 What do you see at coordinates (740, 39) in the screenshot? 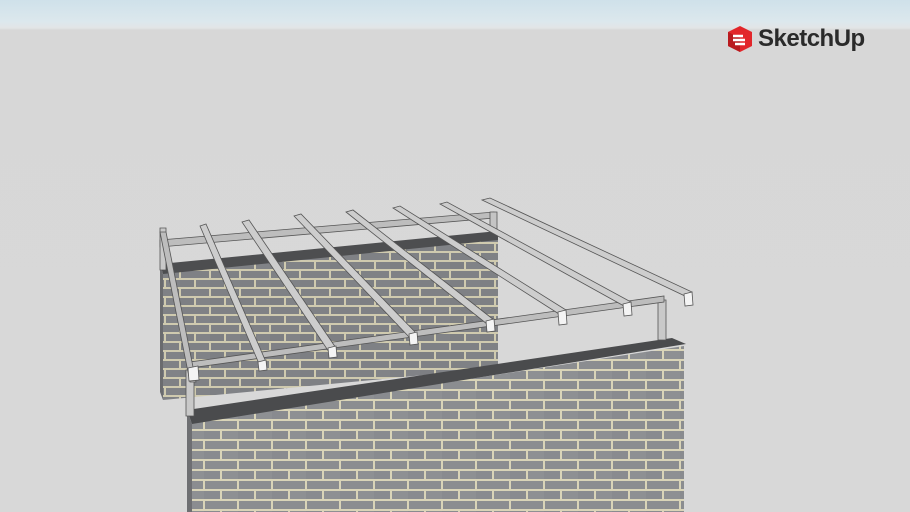
I see `sketchup-logo-icon` at bounding box center [740, 39].